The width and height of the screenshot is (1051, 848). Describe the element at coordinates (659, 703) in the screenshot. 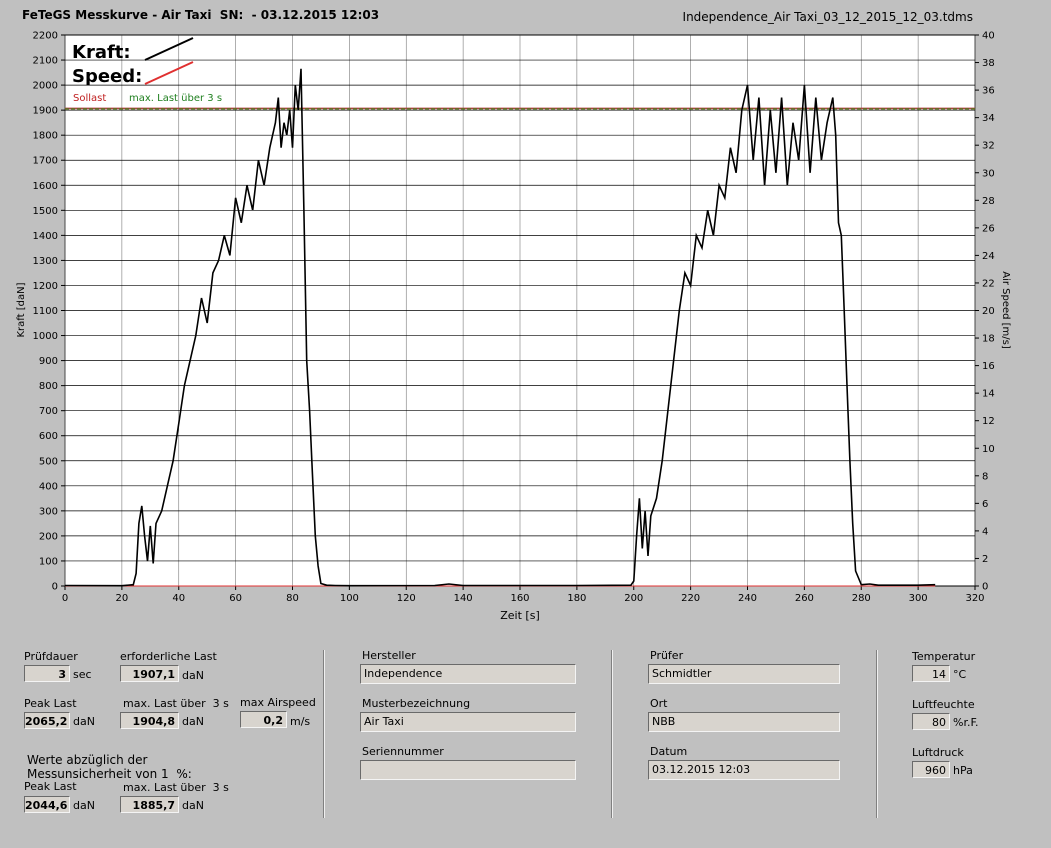

I see `ort-label: Ort` at that location.